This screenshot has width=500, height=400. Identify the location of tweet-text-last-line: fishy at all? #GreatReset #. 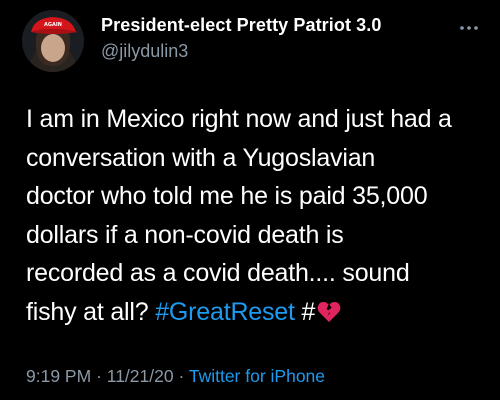
(256, 312).